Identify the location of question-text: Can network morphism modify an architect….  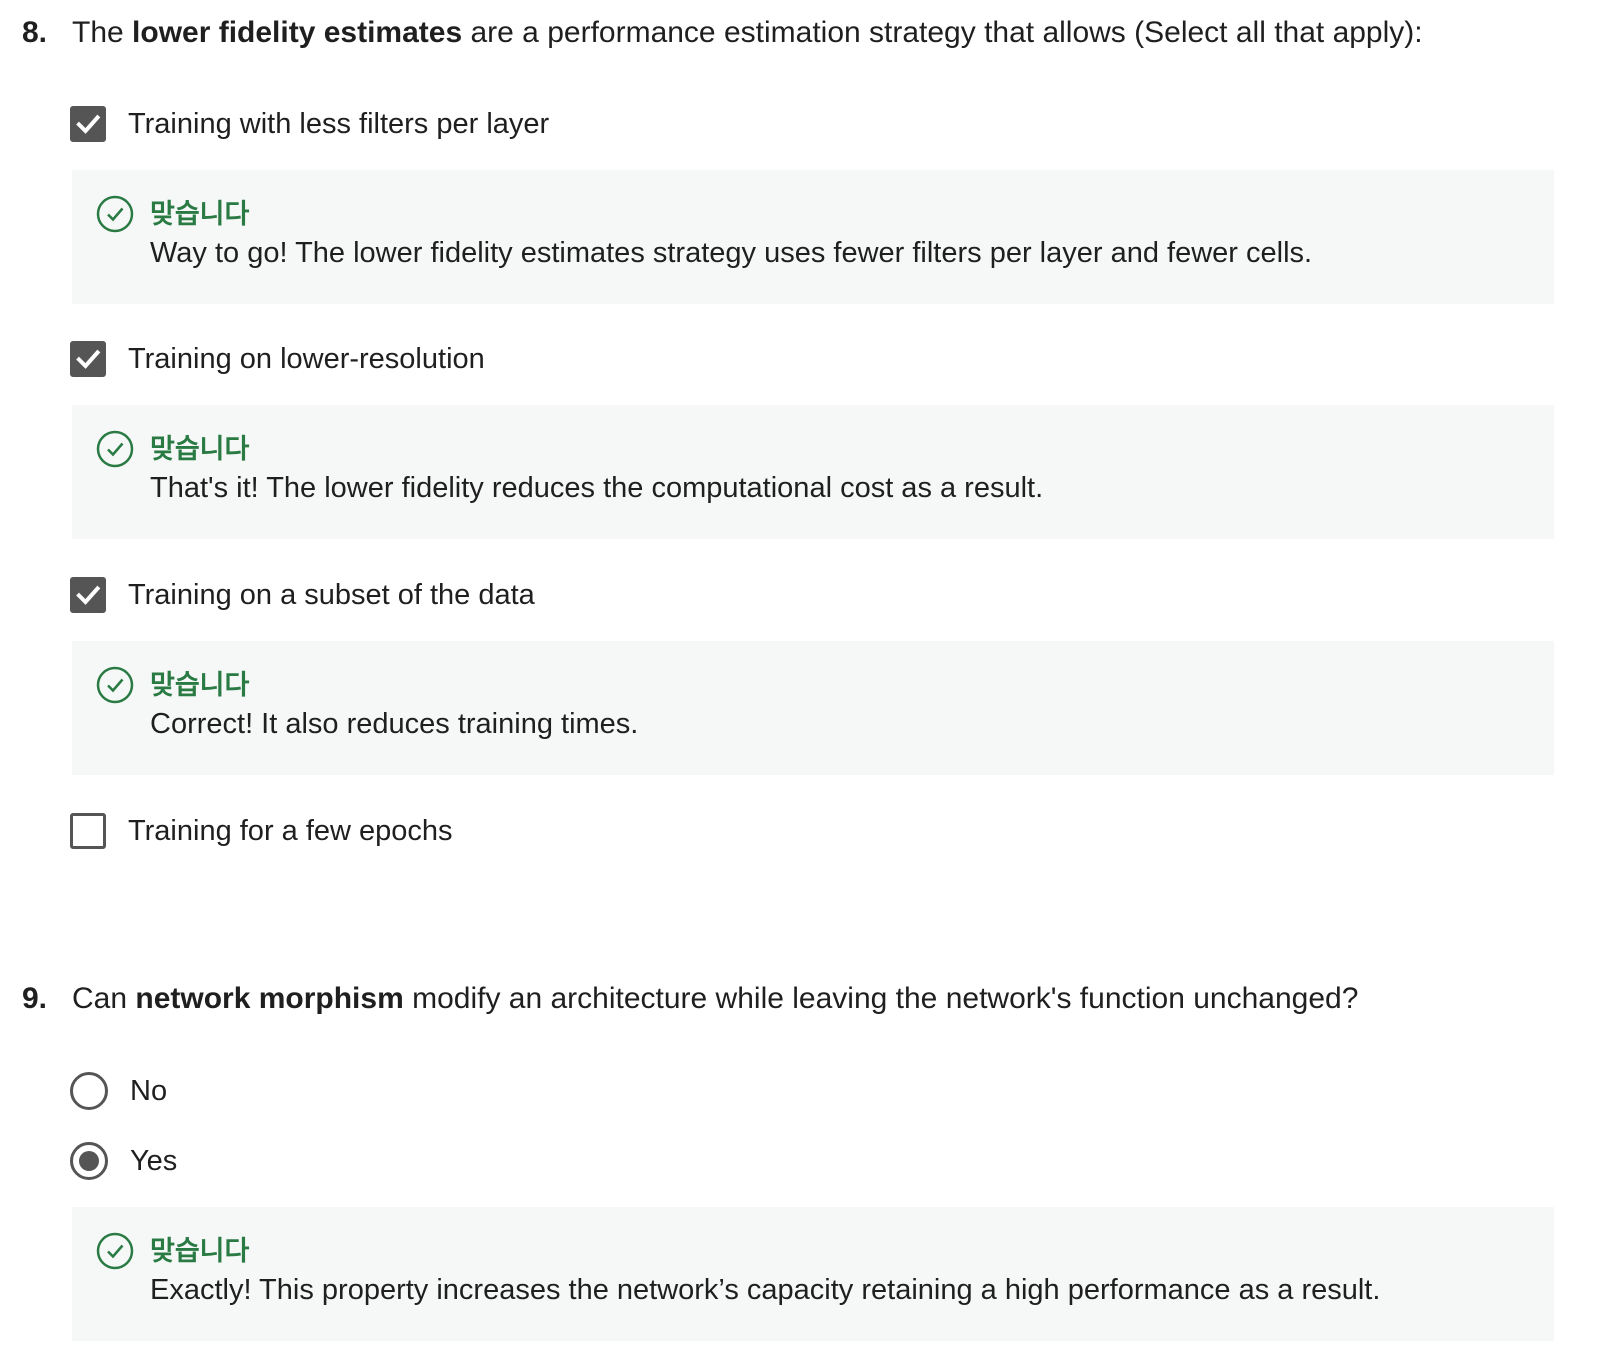
(715, 998).